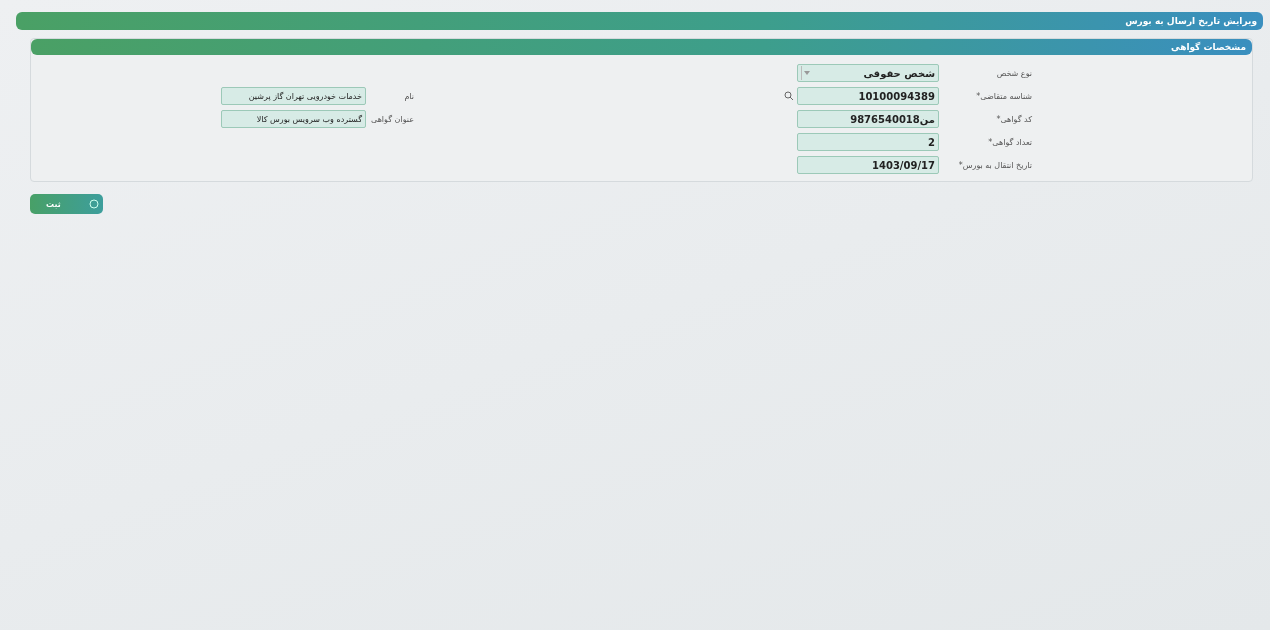  Describe the element at coordinates (641, 47) in the screenshot. I see `panel-title: مشخصات گواهی` at that location.